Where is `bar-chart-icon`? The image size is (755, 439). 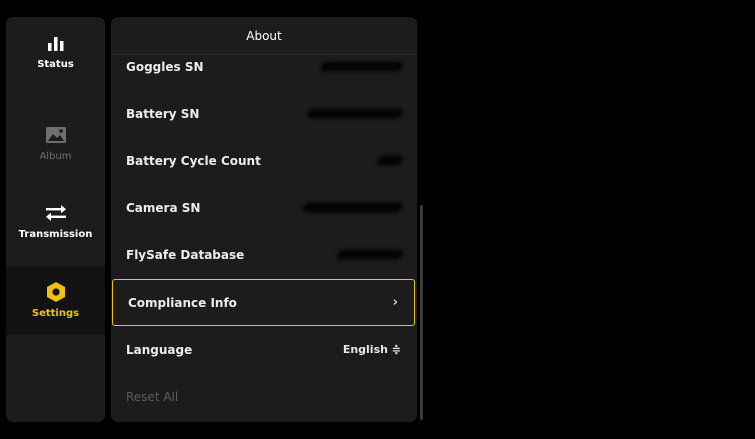 bar-chart-icon is located at coordinates (56, 43).